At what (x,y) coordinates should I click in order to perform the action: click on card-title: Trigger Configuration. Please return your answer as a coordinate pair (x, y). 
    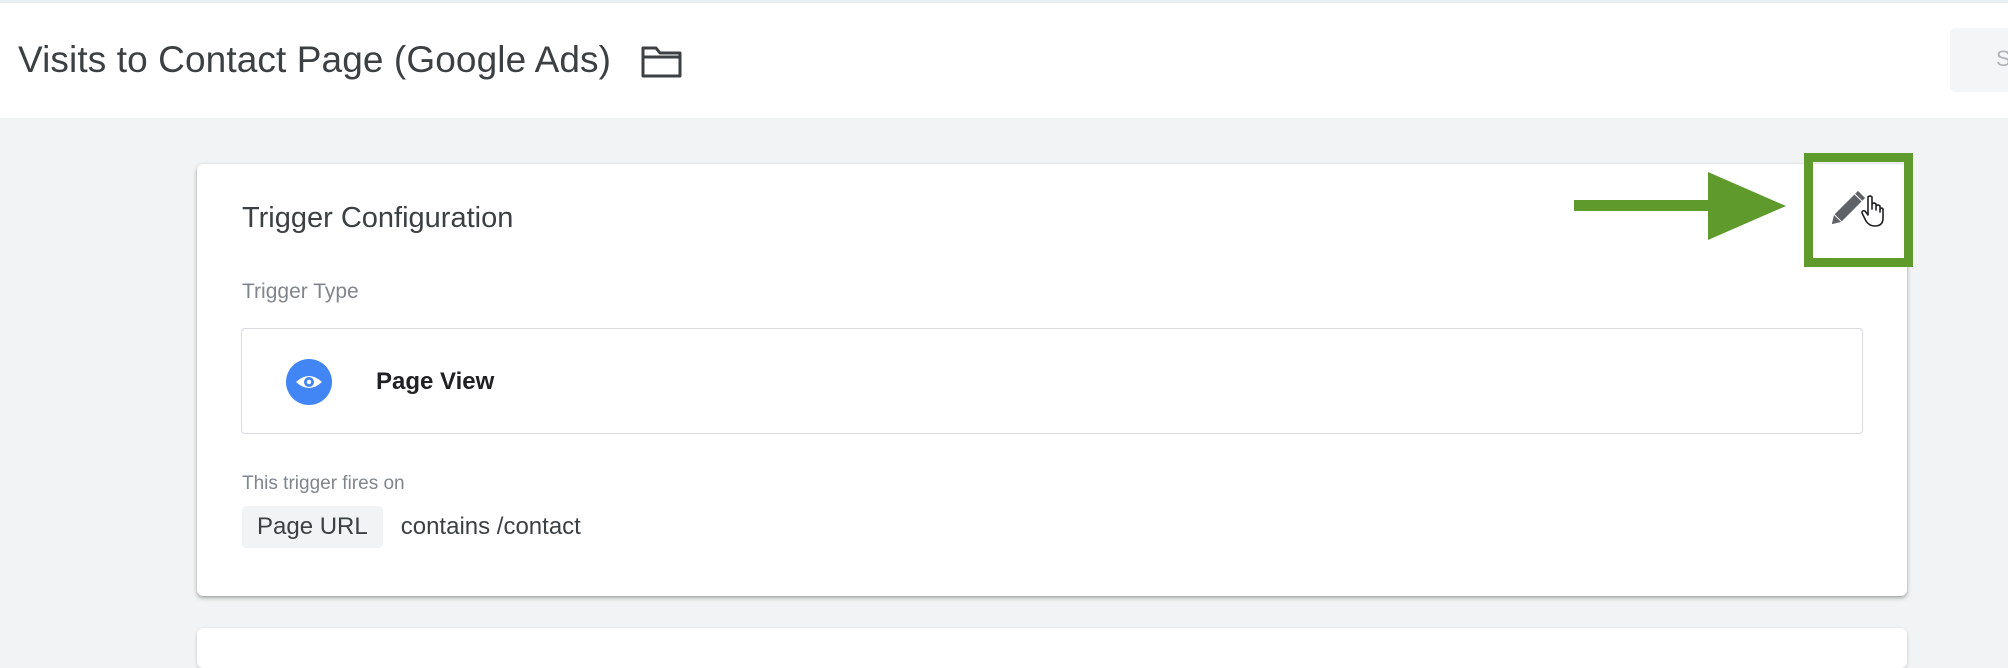
    Looking at the image, I should click on (378, 218).